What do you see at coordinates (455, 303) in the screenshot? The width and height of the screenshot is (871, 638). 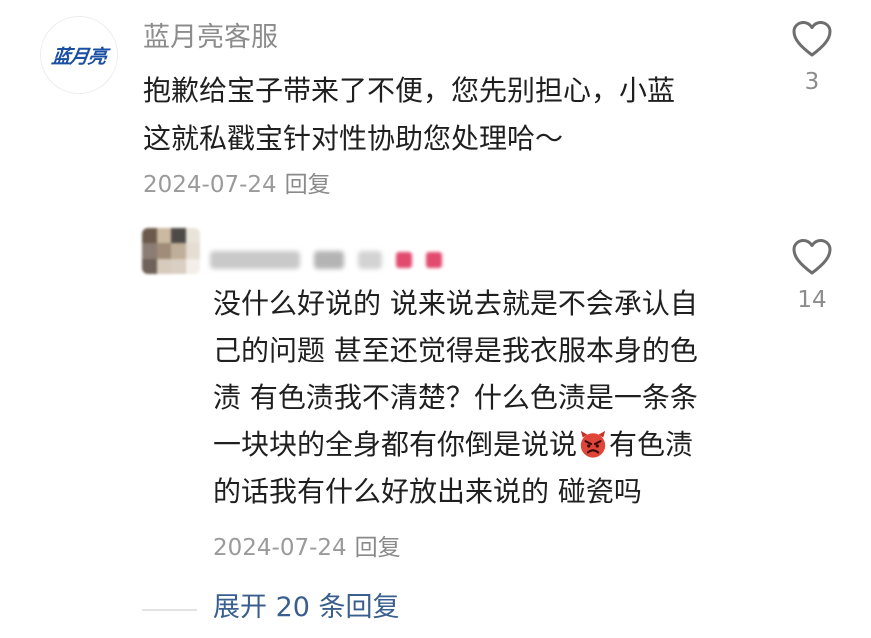 I see `reply-text-line: 没什么好说的 说来说去就是不会承认自` at bounding box center [455, 303].